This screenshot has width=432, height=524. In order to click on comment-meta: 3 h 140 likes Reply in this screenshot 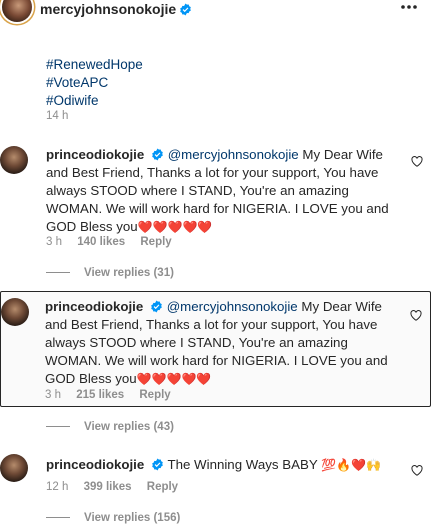, I will do `click(109, 242)`.